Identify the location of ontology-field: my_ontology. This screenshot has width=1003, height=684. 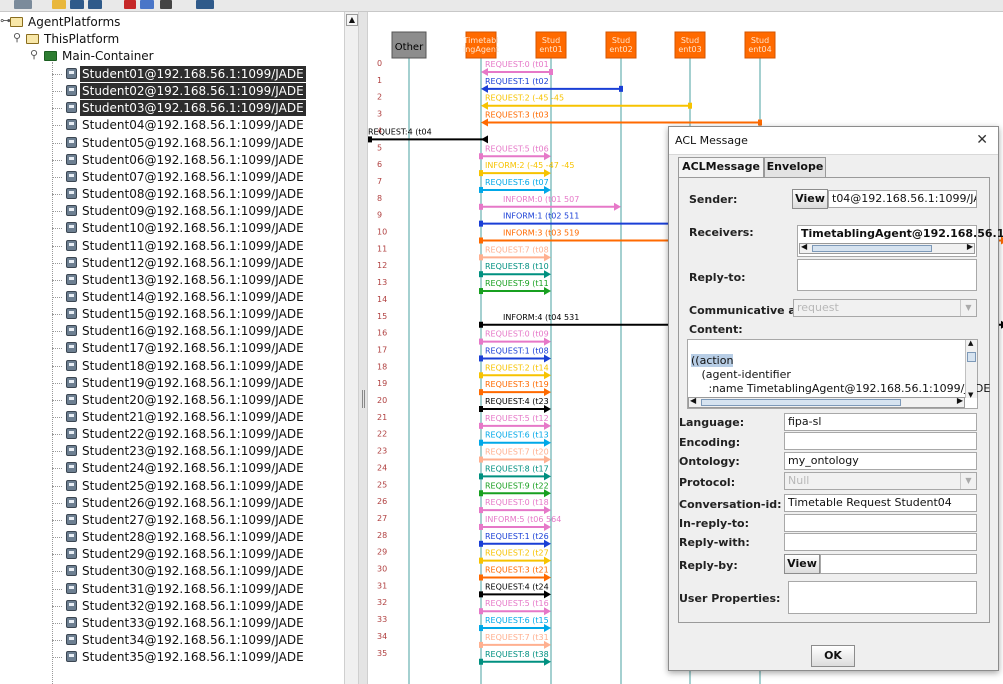
(880, 461).